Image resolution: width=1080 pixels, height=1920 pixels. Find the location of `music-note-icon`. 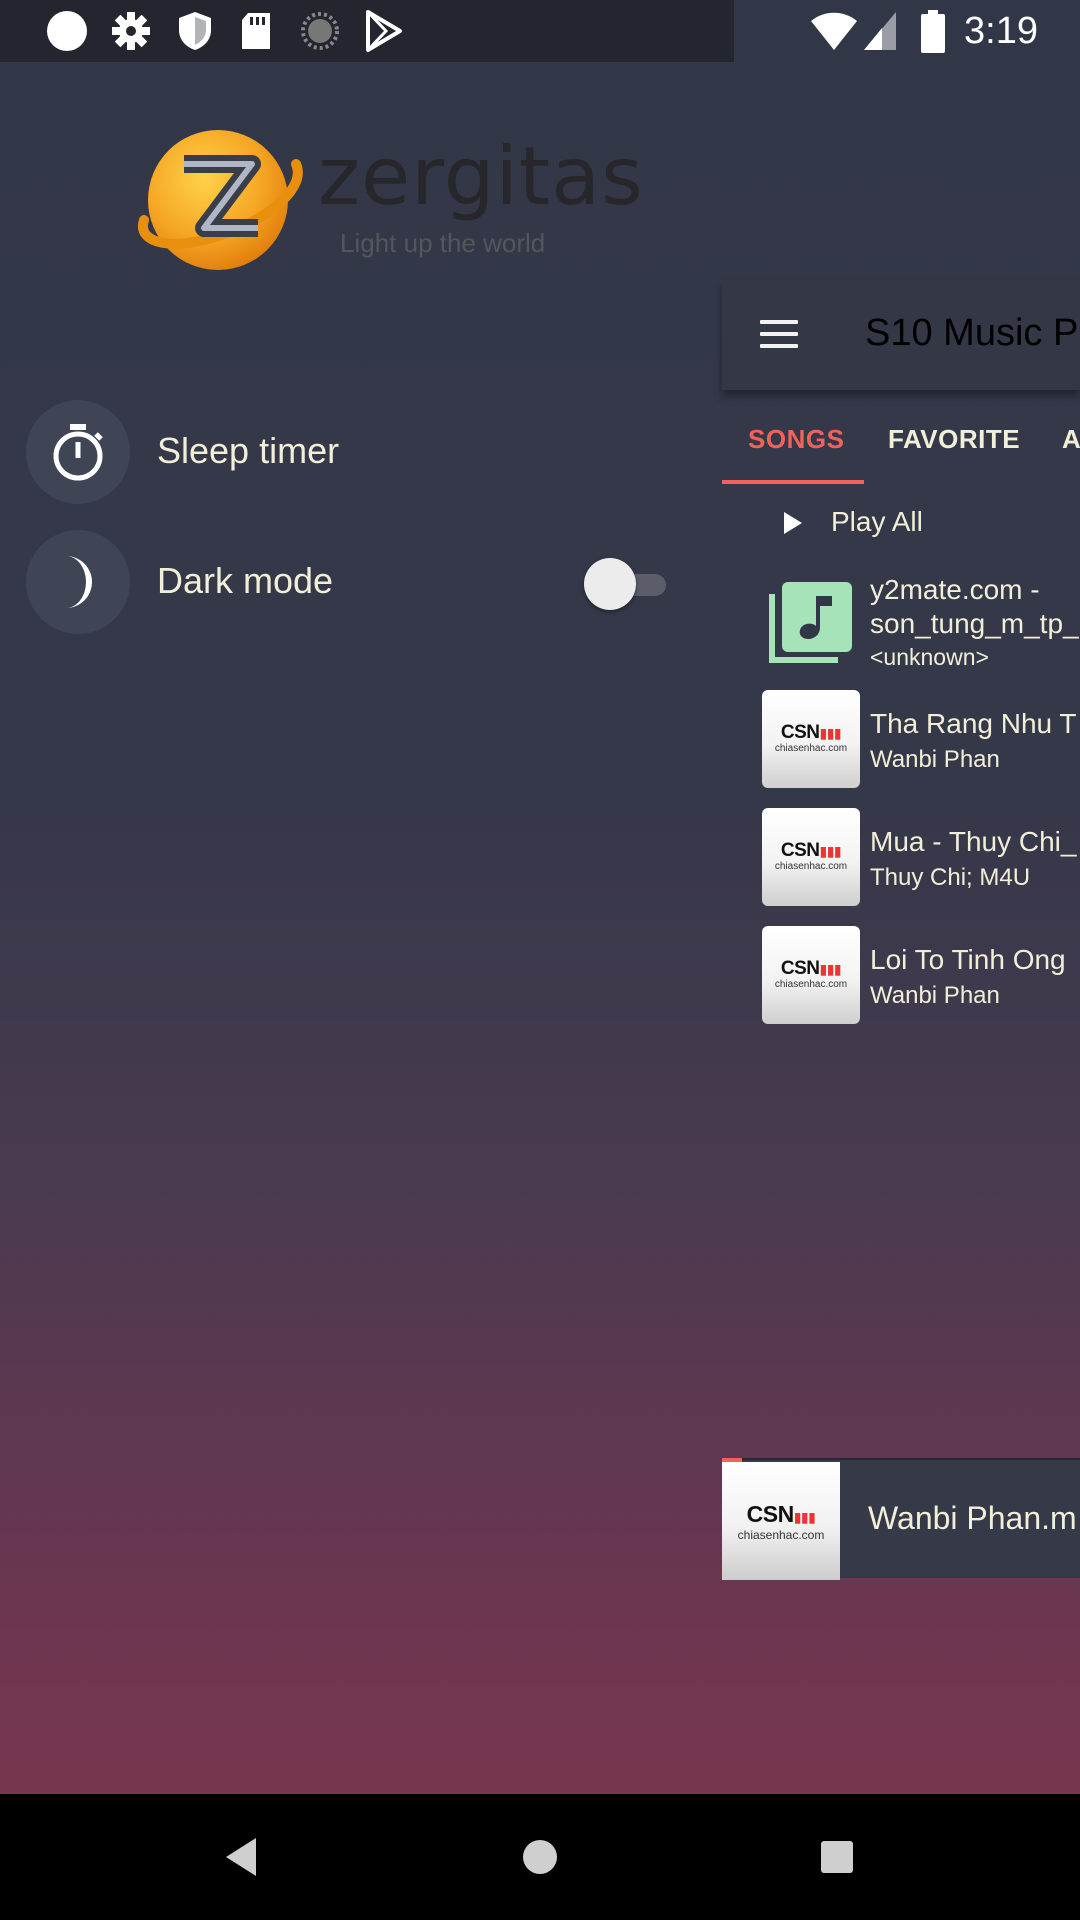

music-note-icon is located at coordinates (810, 622).